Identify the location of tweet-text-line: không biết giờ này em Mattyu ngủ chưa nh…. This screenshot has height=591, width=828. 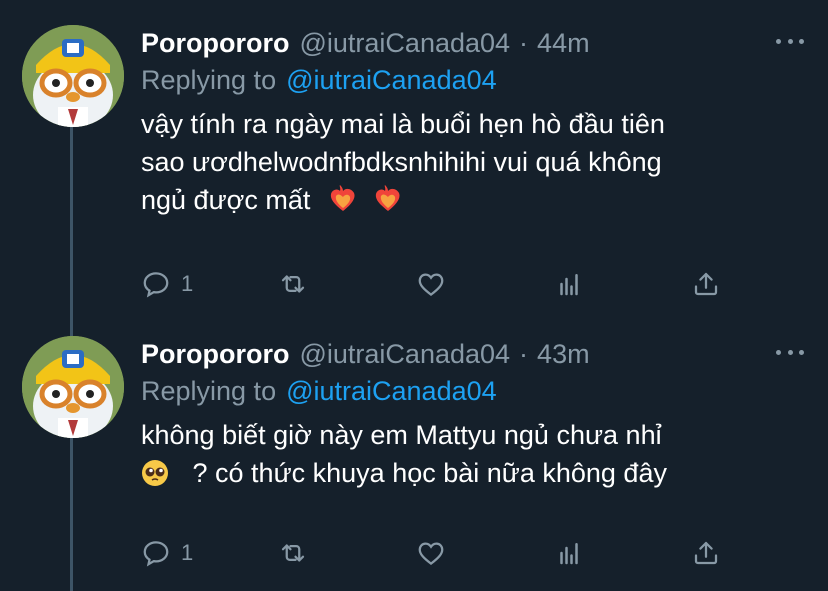
(401, 435).